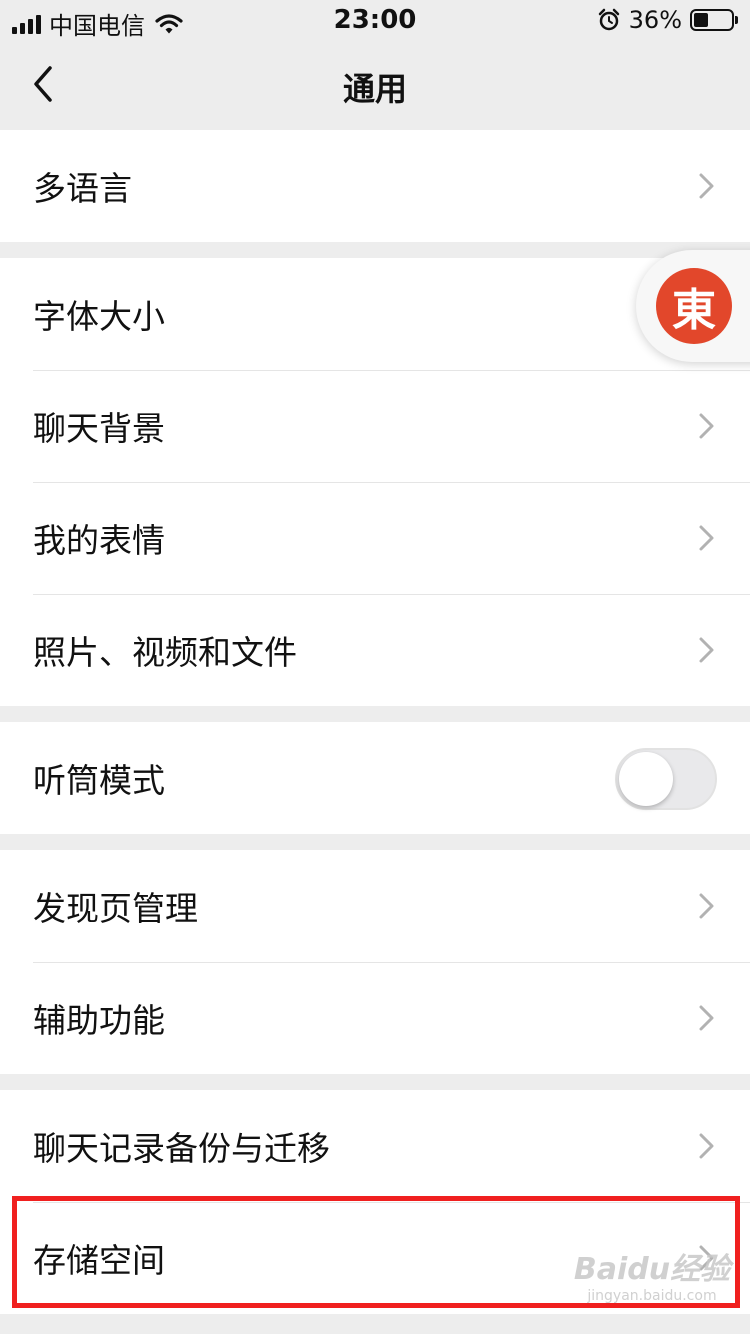 The height and width of the screenshot is (1334, 750). I want to click on setting-row-language: 多语言, so click(375, 186).